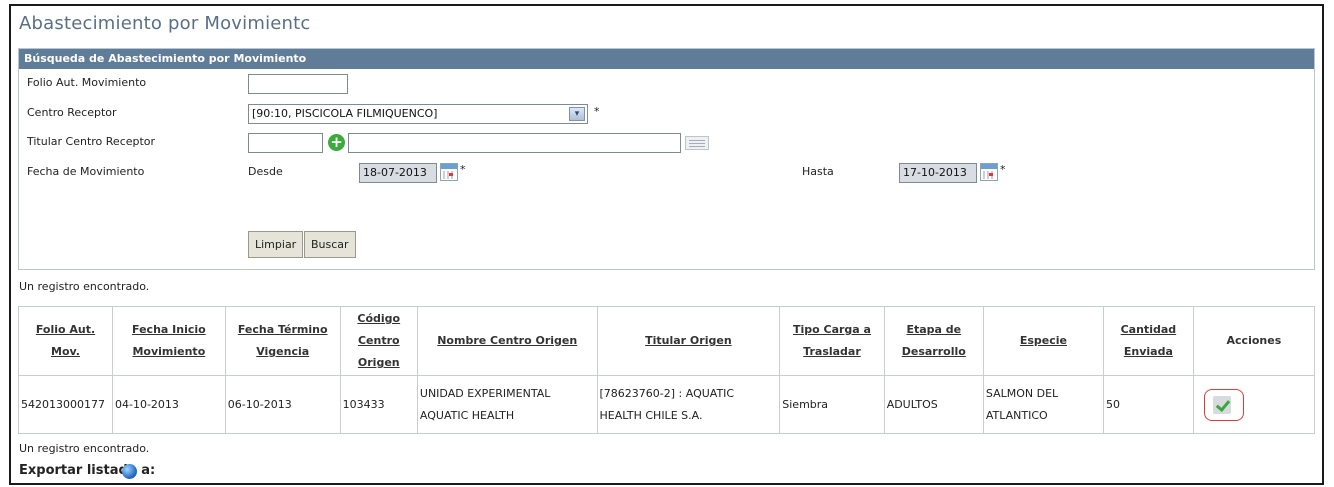  Describe the element at coordinates (507, 404) in the screenshot. I see `cell-nombre: UNIDAD EXPERIMENTAL AQUATIC HEALTH` at that location.